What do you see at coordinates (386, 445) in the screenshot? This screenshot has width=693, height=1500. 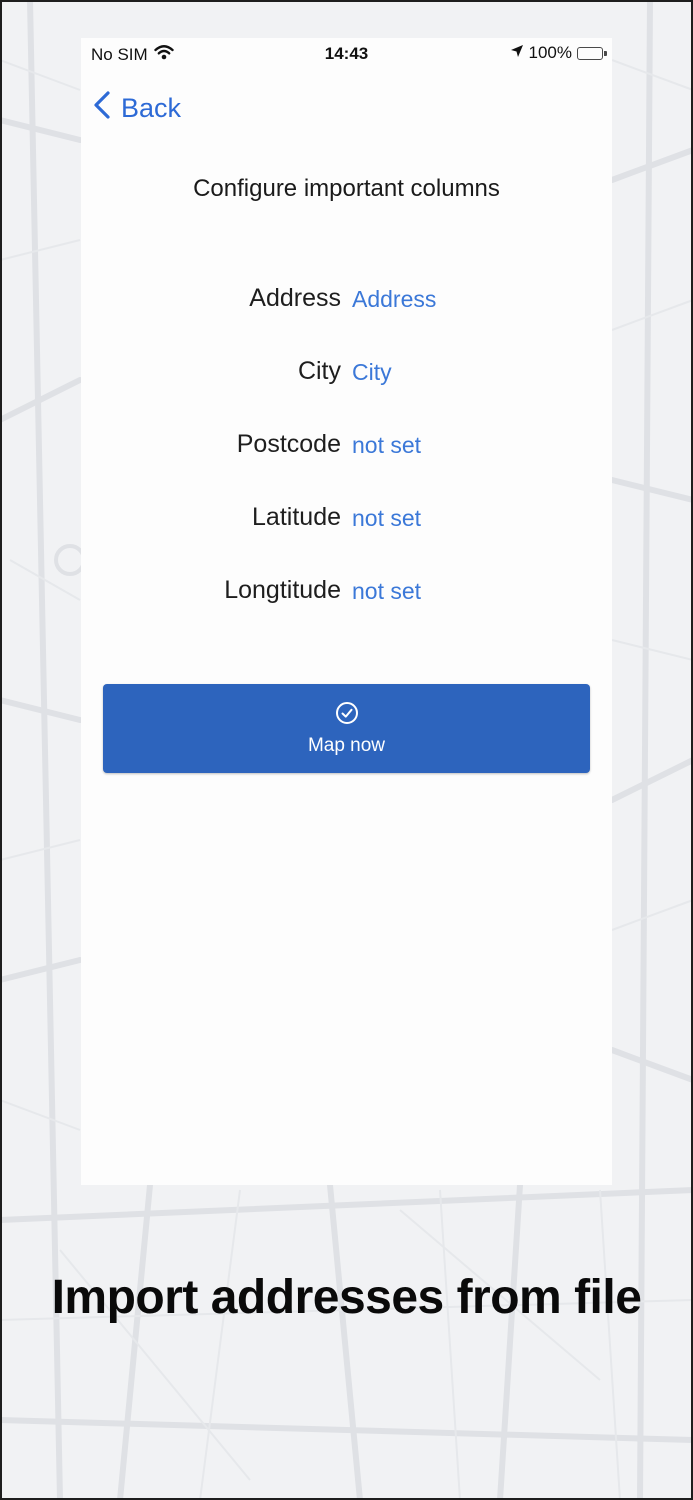 I see `column-value-postcode: not set` at bounding box center [386, 445].